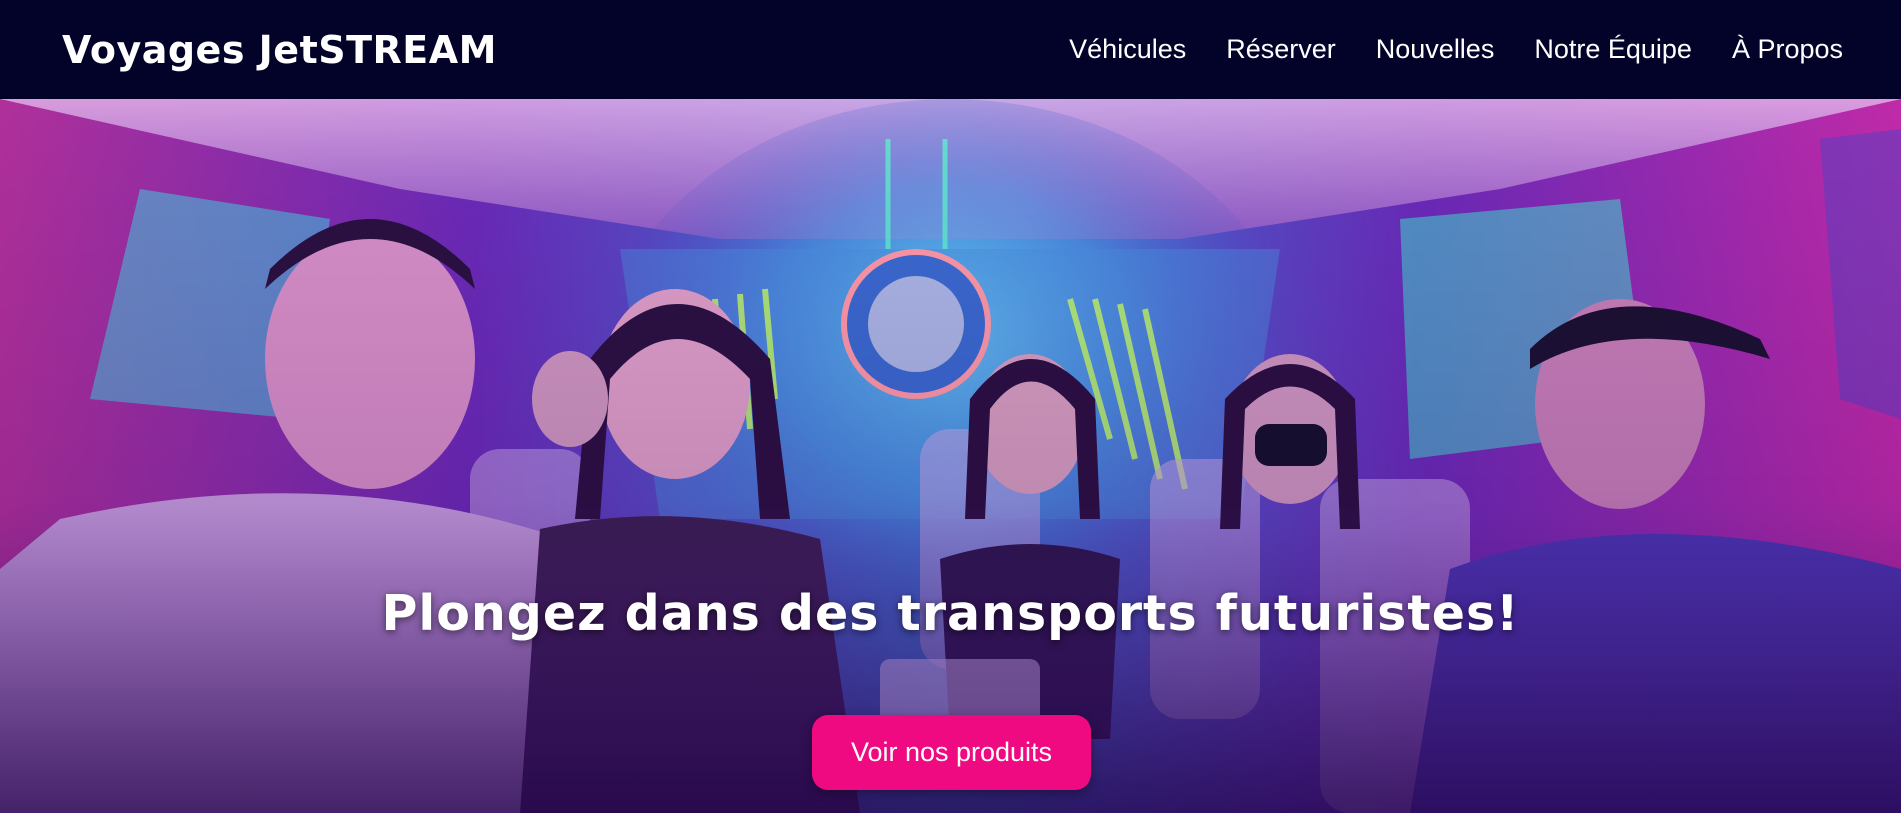  Describe the element at coordinates (1787, 49) in the screenshot. I see `nav-link-a-propos: À Propos` at that location.